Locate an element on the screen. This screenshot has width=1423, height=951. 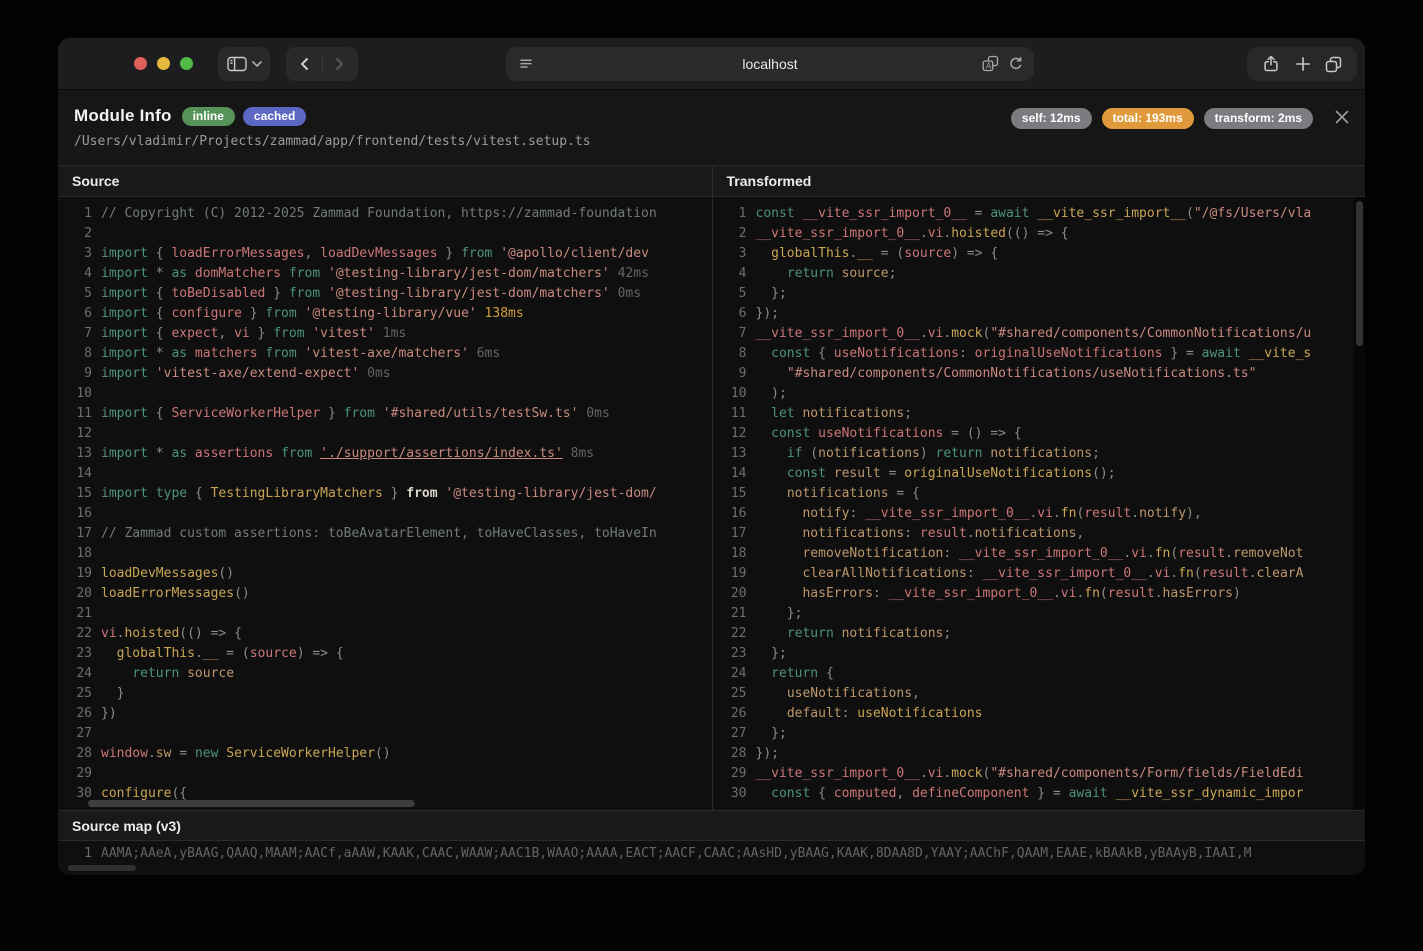
share-button is located at coordinates (1271, 64).